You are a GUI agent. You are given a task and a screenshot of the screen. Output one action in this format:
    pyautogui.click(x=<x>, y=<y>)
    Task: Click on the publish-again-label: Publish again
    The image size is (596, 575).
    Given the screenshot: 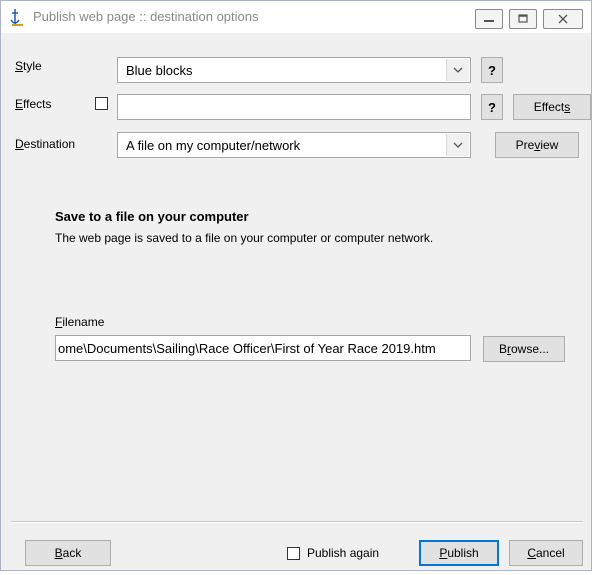 What is the action you would take?
    pyautogui.click(x=343, y=553)
    